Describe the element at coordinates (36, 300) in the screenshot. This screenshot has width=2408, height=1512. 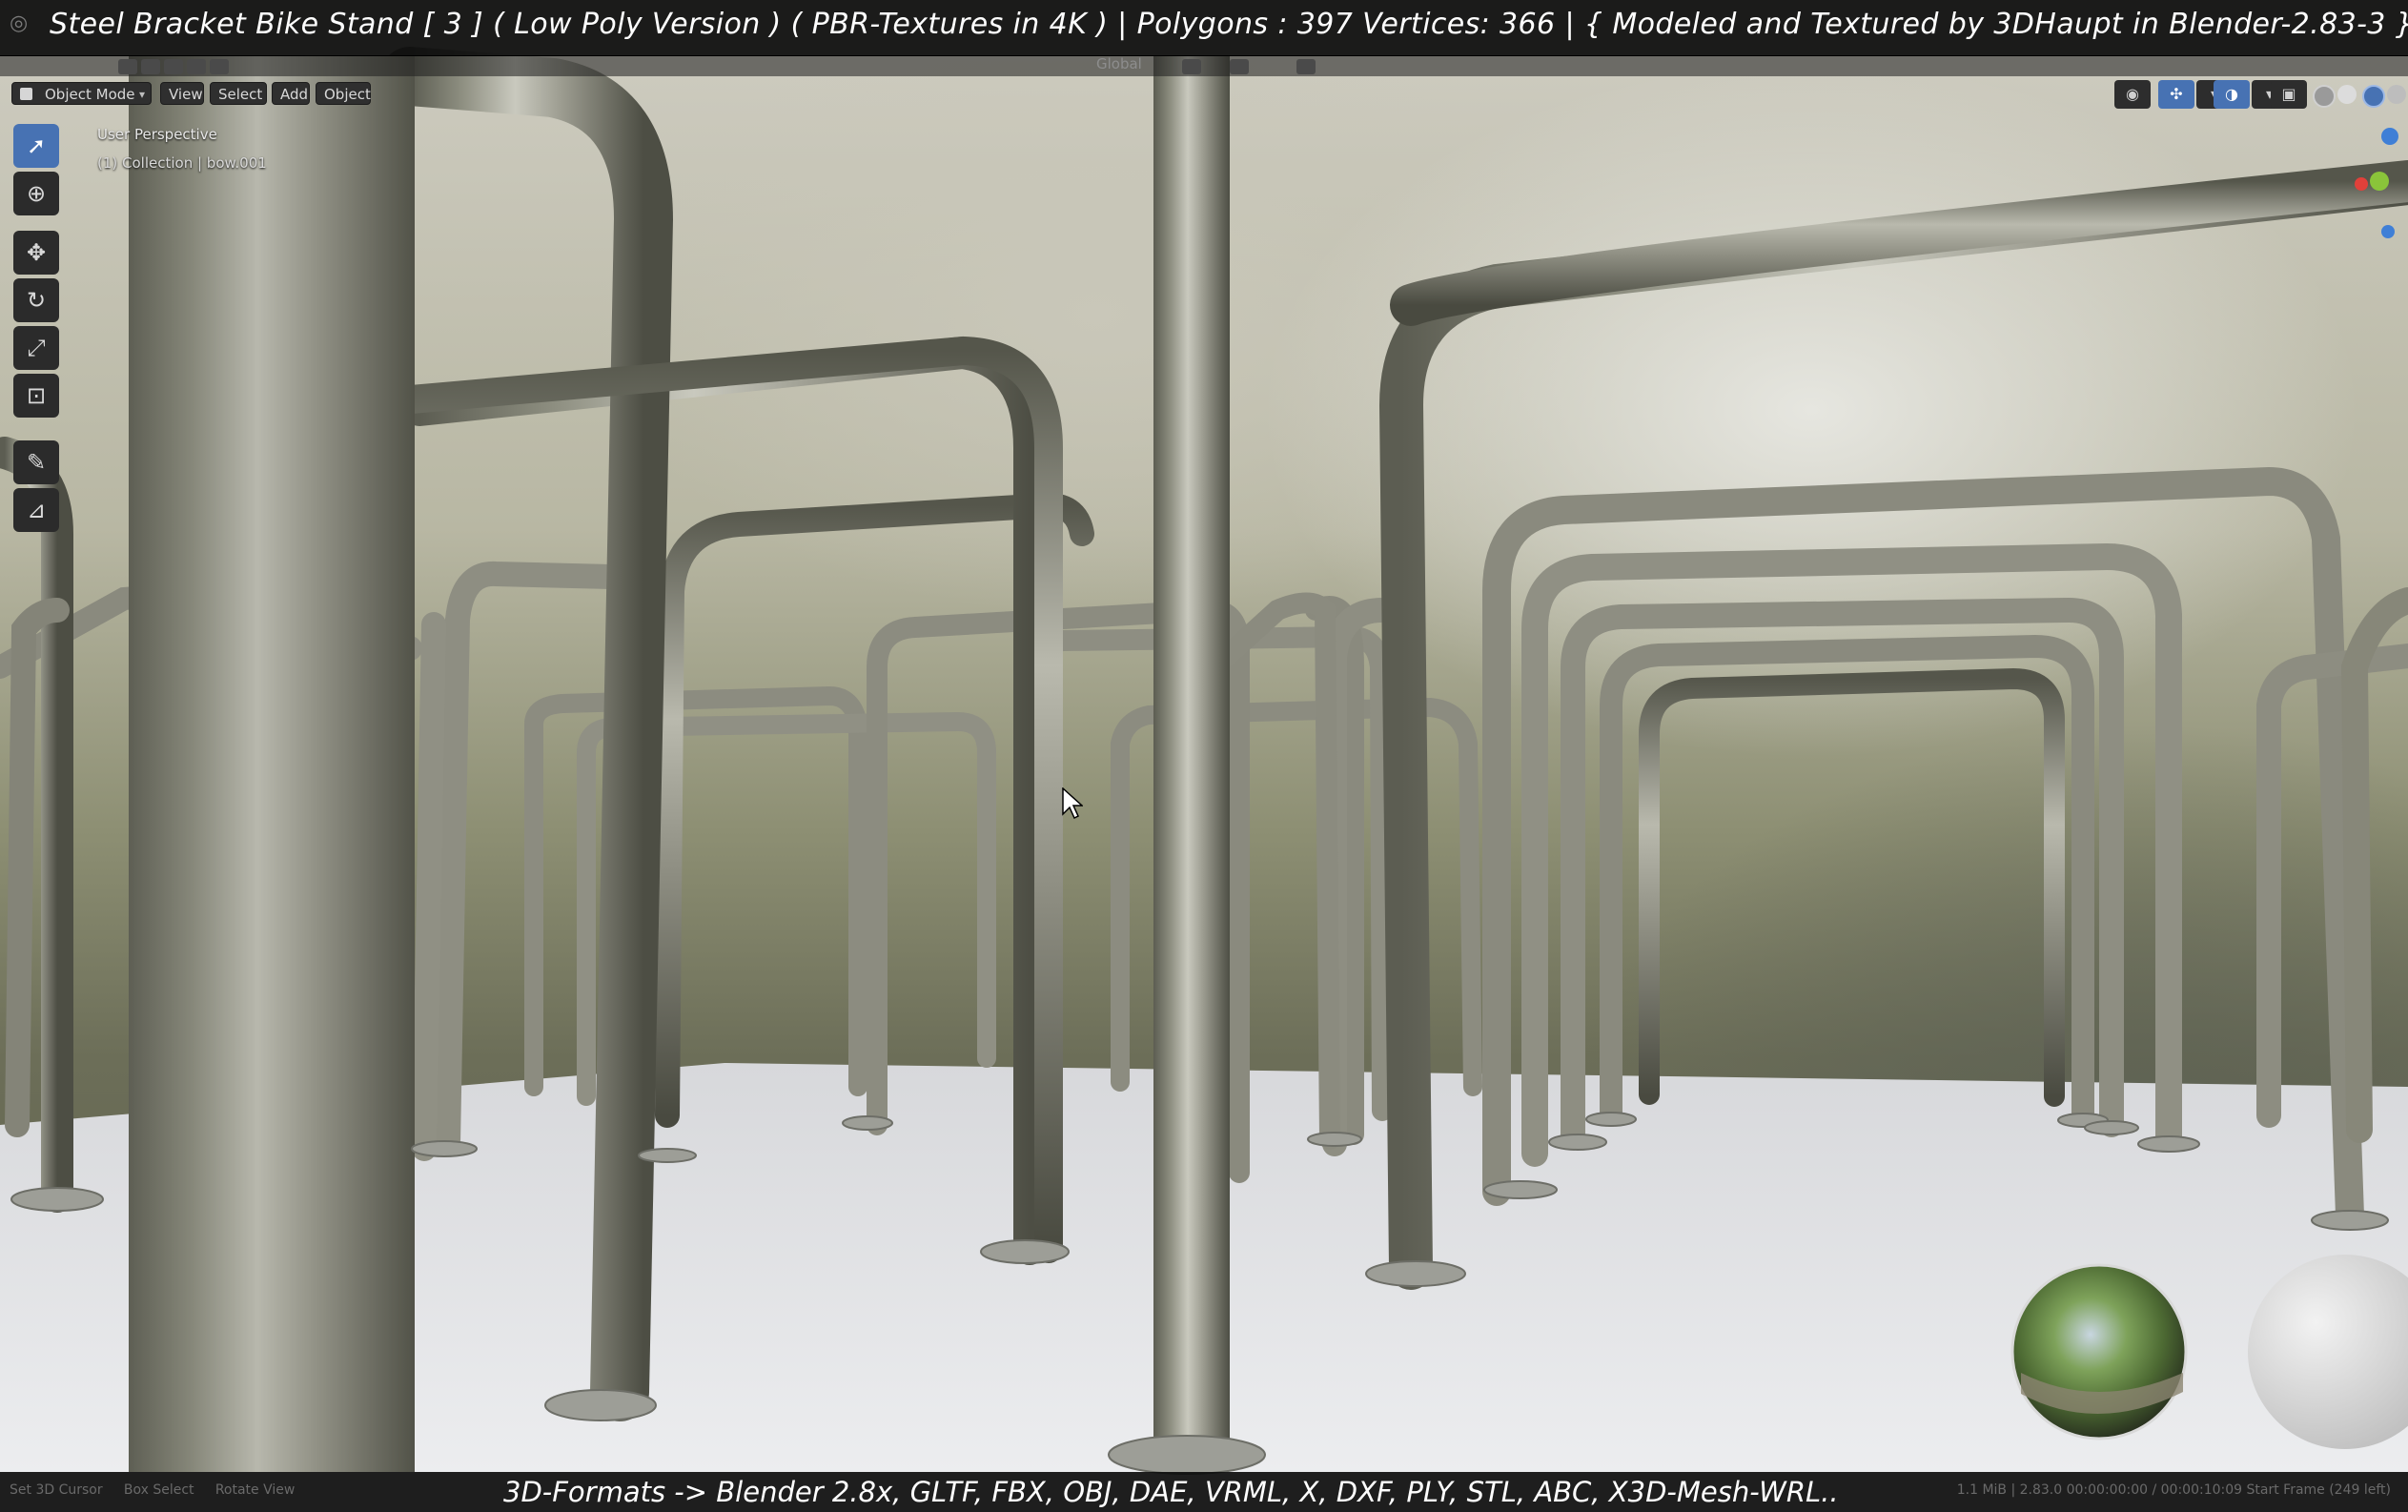
I see `rotate-icon: ↻` at that location.